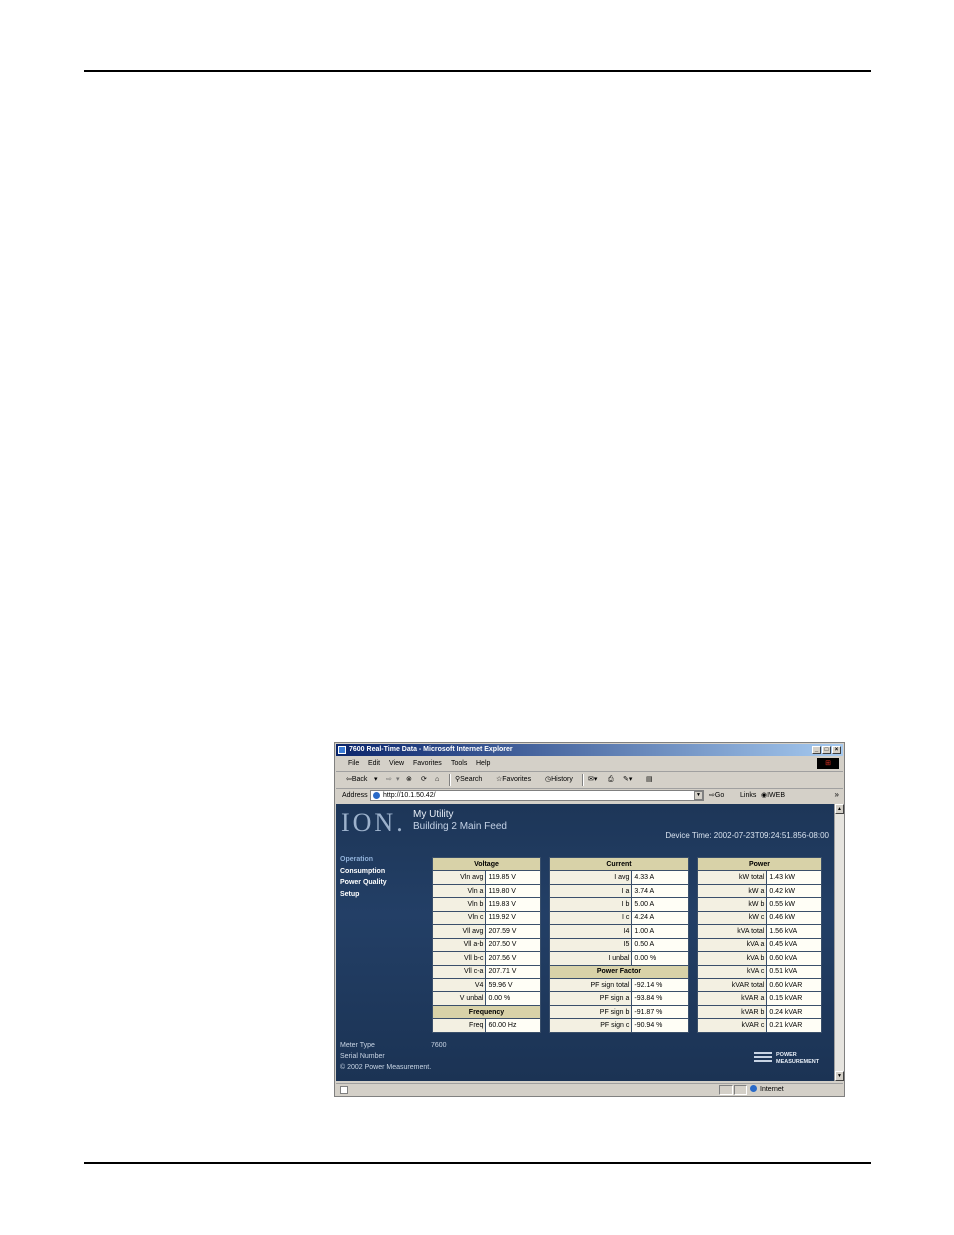 This screenshot has height=1235, width=954. I want to click on address-input: http://10.1.50.42/, so click(537, 795).